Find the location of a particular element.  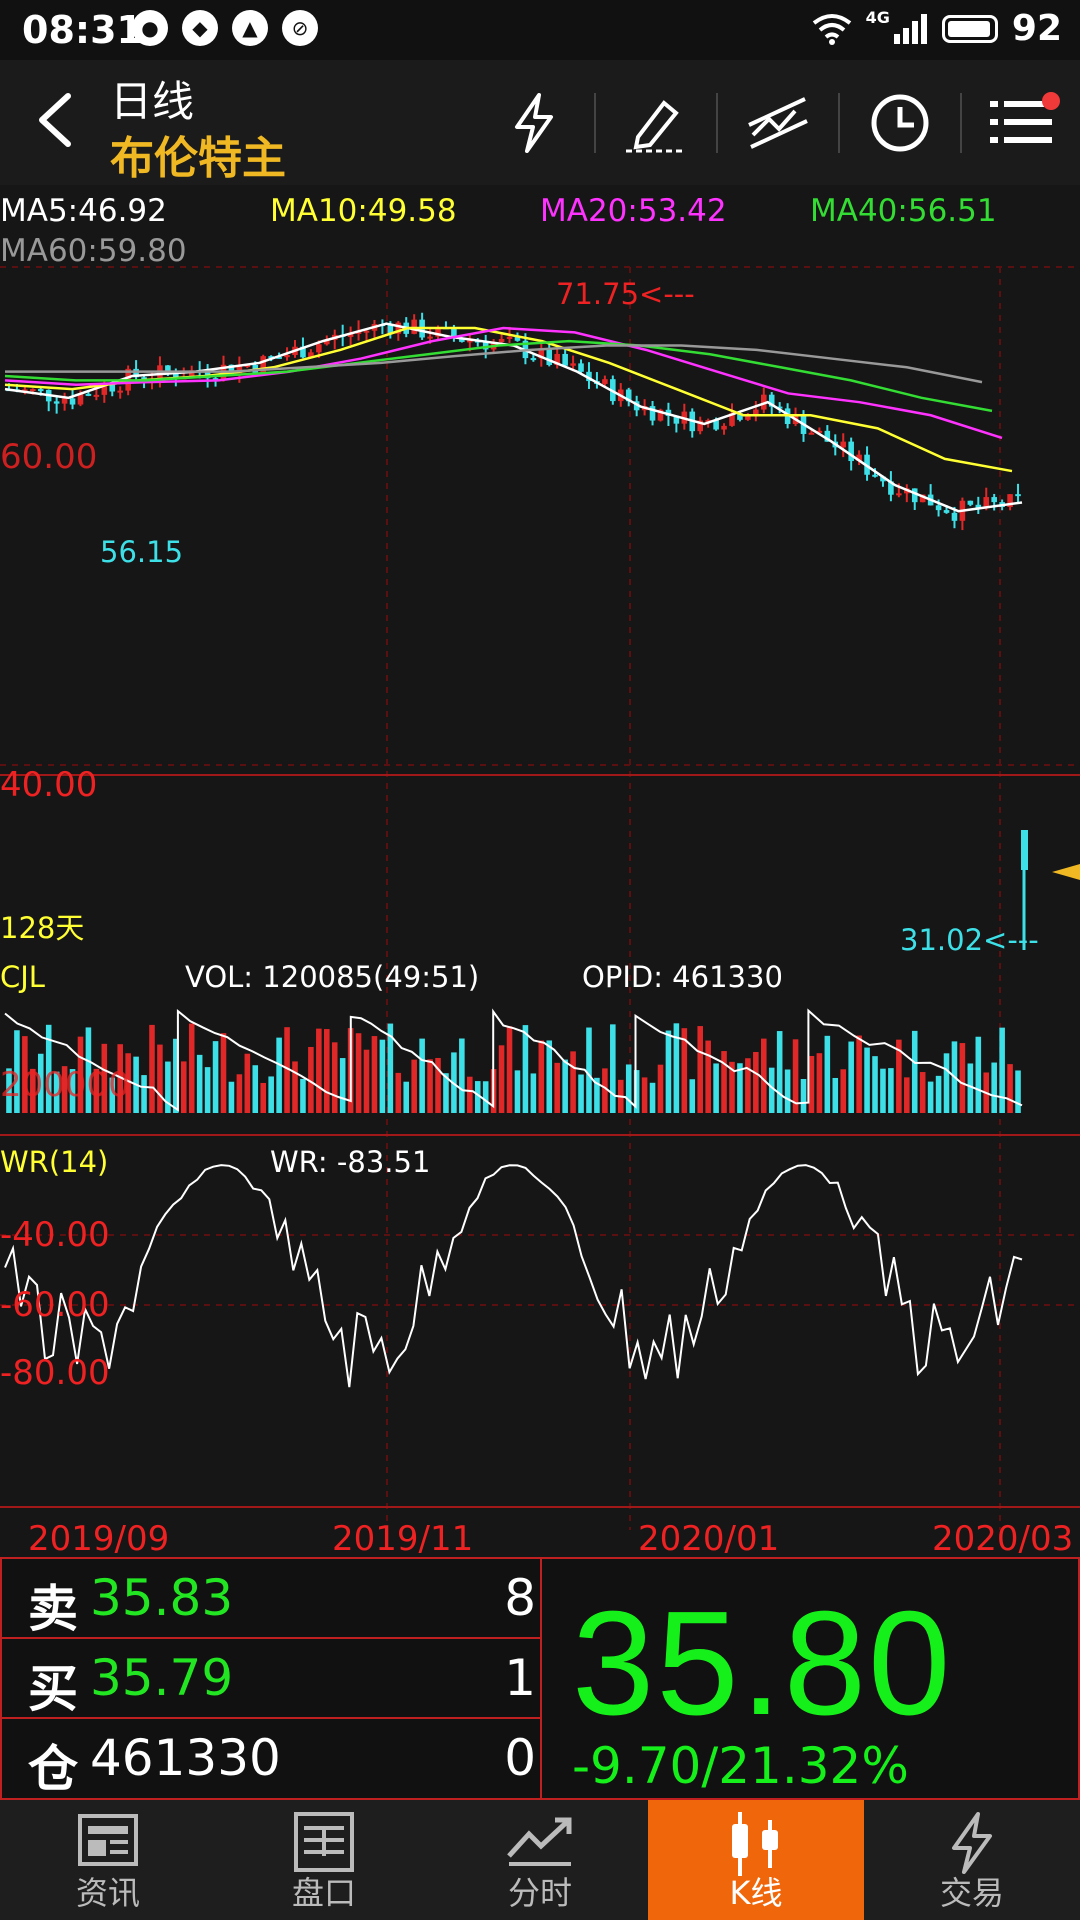

chat-icon: ● is located at coordinates (150, 28).